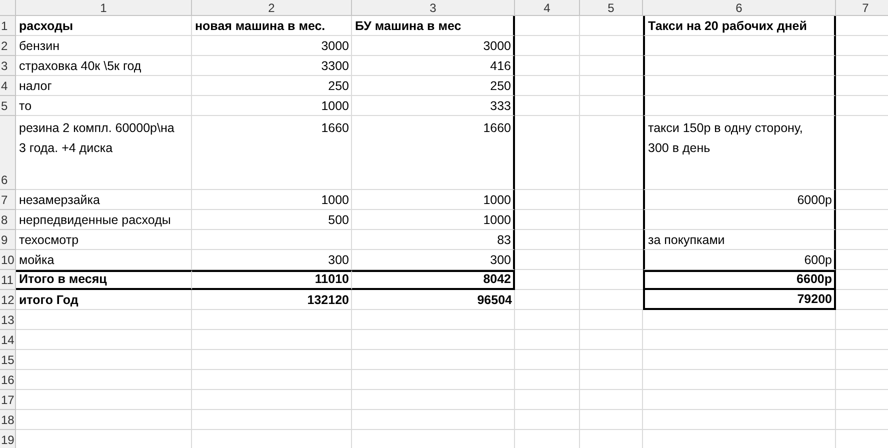  I want to click on table-cell: техосмотр, so click(104, 240).